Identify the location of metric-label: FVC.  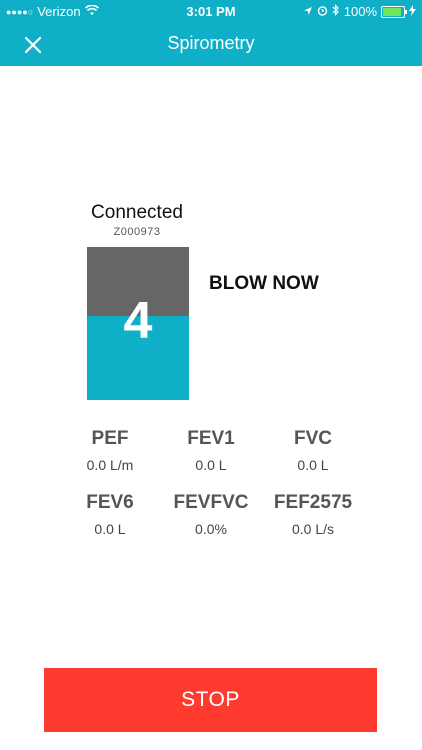
(313, 438).